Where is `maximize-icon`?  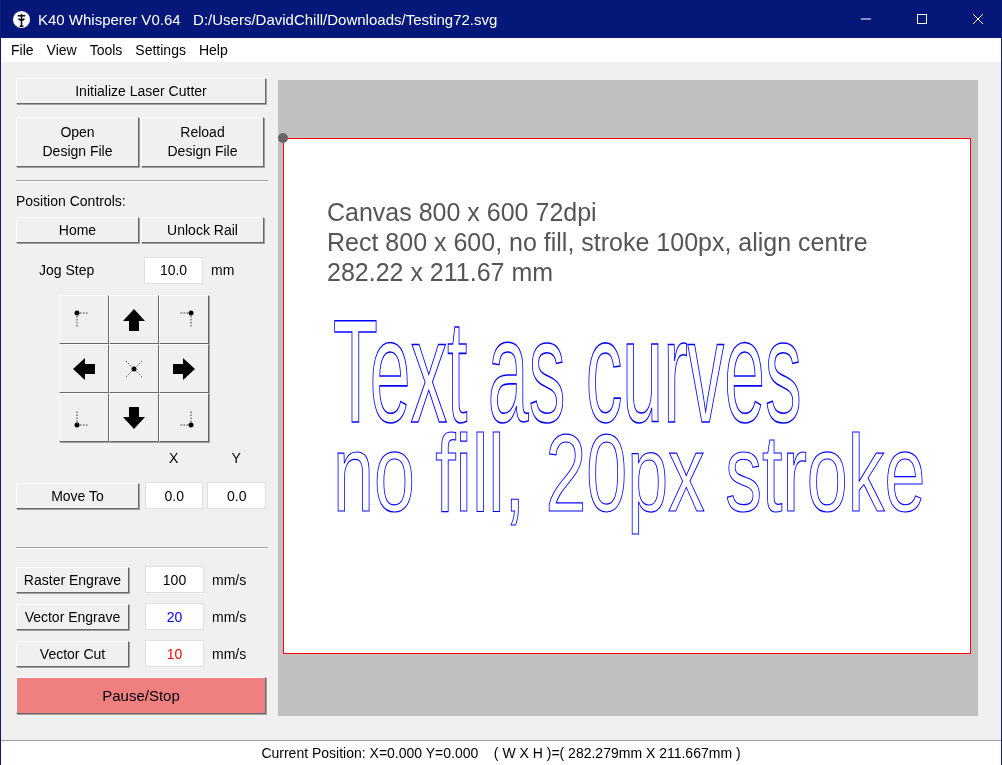 maximize-icon is located at coordinates (922, 19).